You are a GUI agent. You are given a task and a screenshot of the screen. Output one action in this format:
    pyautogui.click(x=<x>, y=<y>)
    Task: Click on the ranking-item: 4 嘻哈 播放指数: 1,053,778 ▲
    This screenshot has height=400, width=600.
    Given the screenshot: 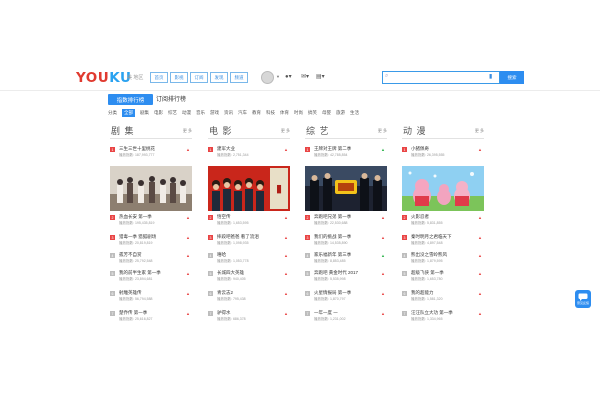 What is the action you would take?
    pyautogui.click(x=249, y=259)
    